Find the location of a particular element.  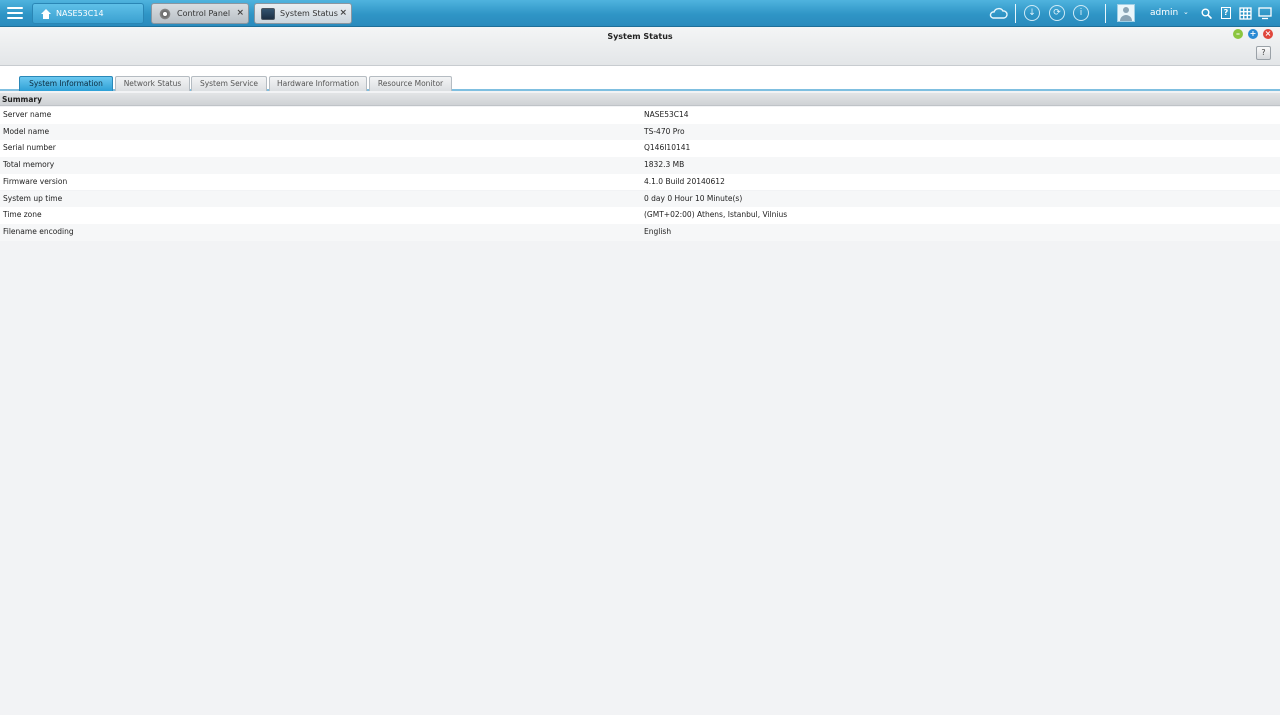

row-value: NASE53C14 is located at coordinates (666, 114).